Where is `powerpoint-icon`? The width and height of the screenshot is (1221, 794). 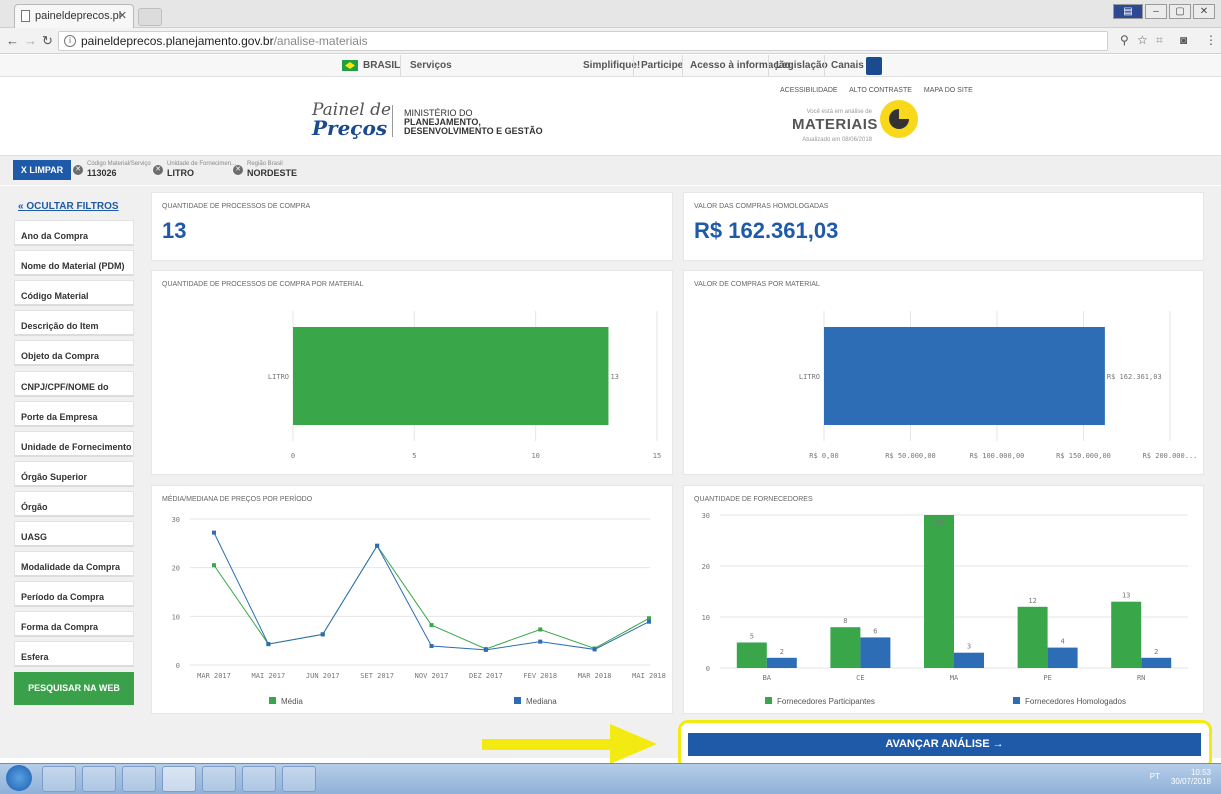
powerpoint-icon is located at coordinates (259, 779).